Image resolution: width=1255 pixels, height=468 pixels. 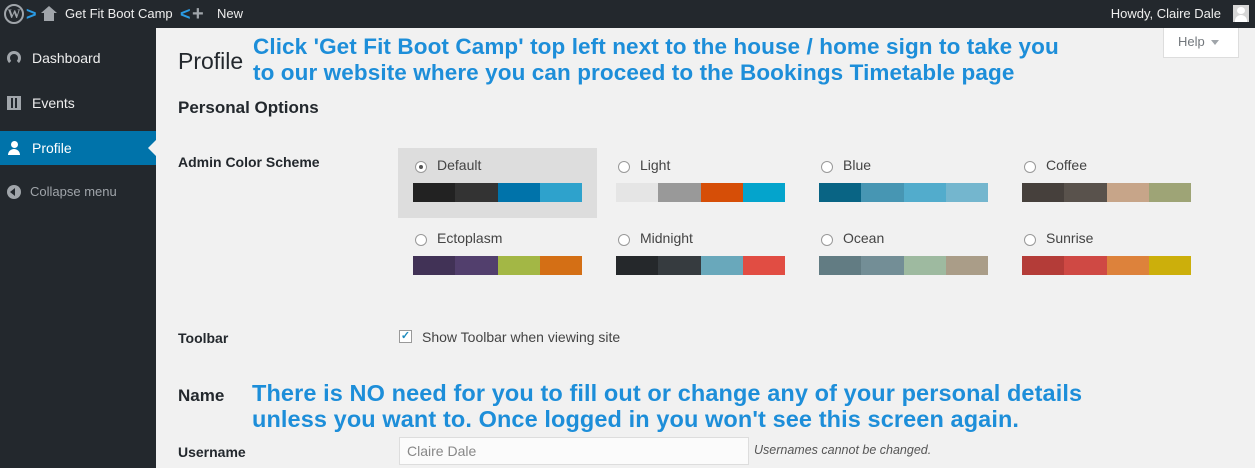 I want to click on avatar, so click(x=1241, y=13).